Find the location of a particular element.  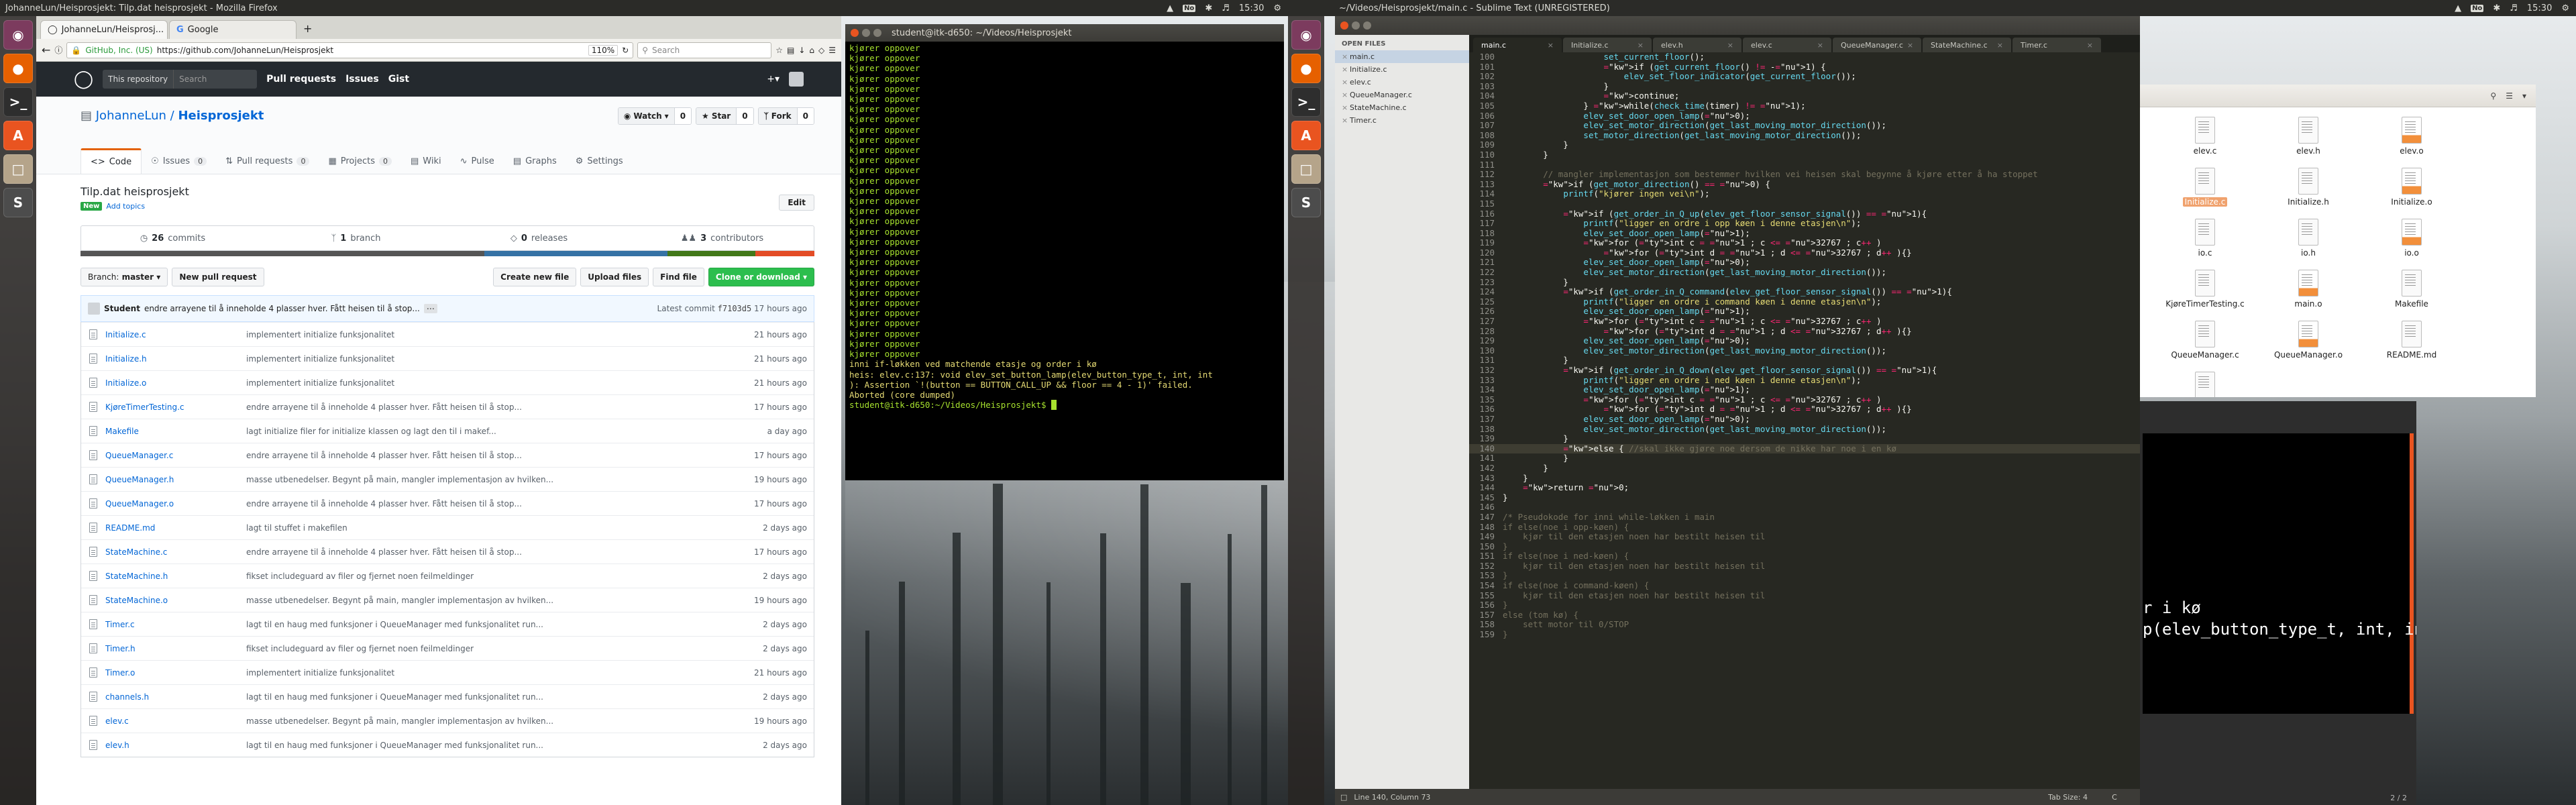

code-line: 144 ="kw">return ="nu">0; is located at coordinates (1804, 487).